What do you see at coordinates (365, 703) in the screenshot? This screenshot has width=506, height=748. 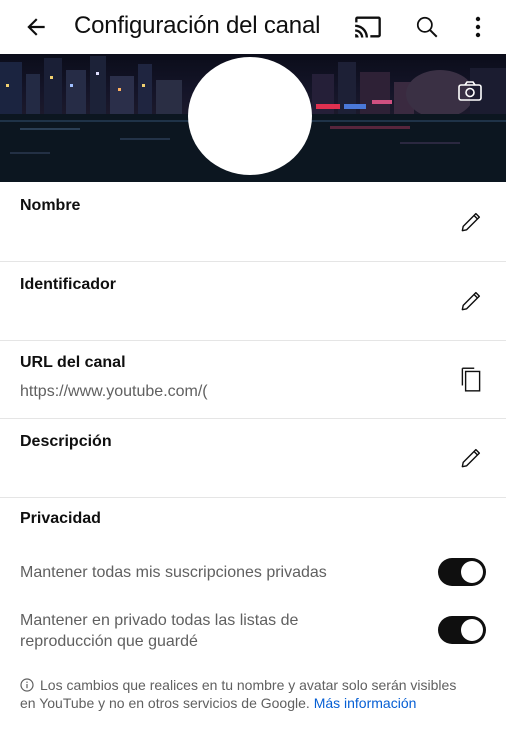 I see `more-info-link: Más información` at bounding box center [365, 703].